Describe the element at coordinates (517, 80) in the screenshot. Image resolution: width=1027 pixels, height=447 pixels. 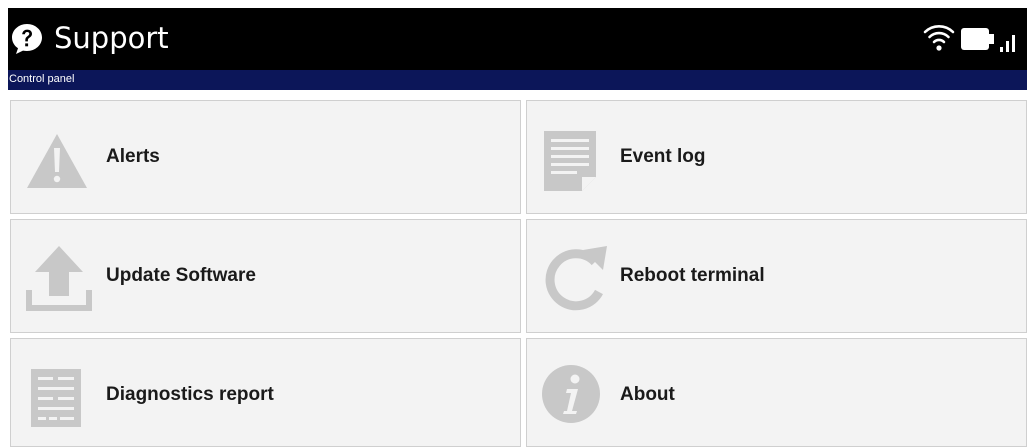
I see `breadcrumb: Control panel` at that location.